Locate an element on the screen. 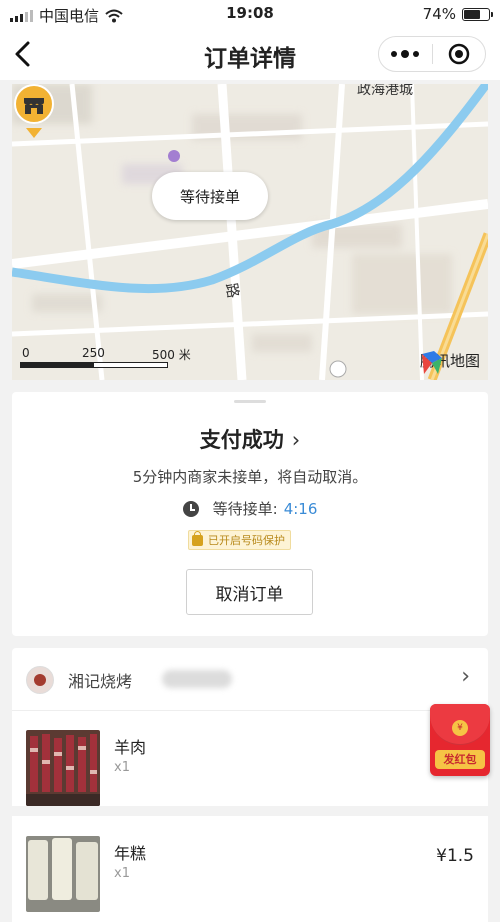 The height and width of the screenshot is (922, 500). item-thumbnail-mutton is located at coordinates (63, 768).